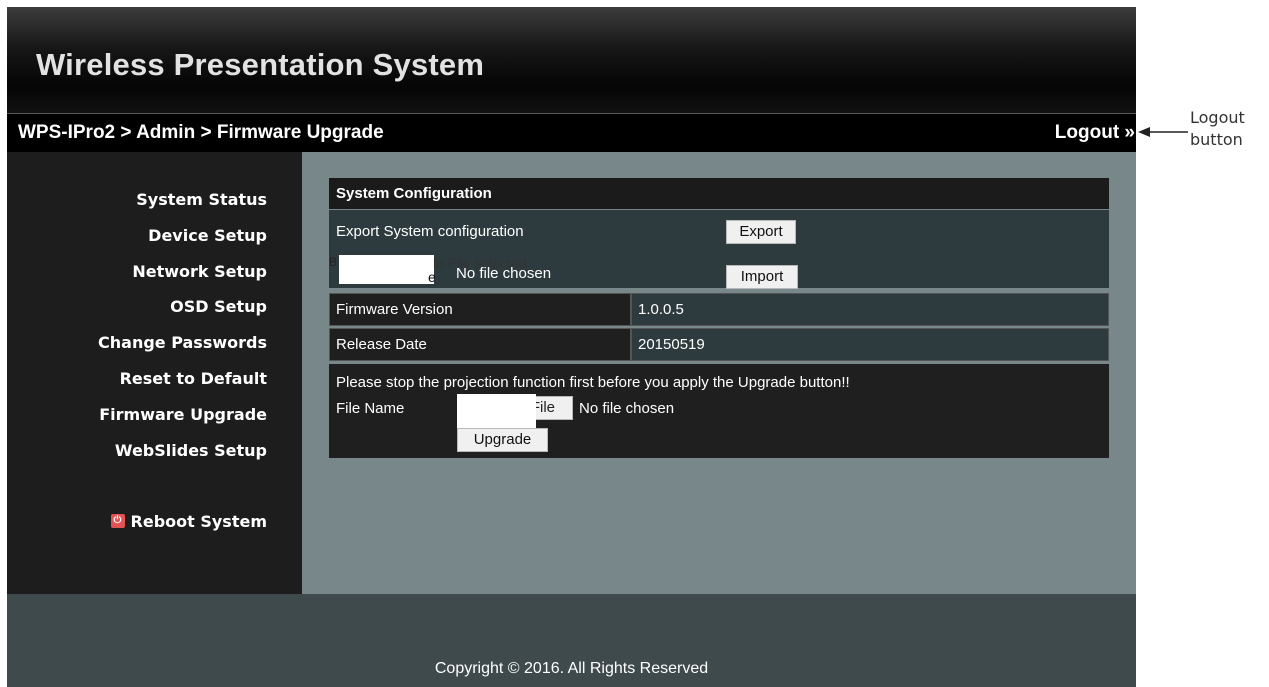 The height and width of the screenshot is (687, 1269). I want to click on firmware-version-label: Firmware Version, so click(394, 309).